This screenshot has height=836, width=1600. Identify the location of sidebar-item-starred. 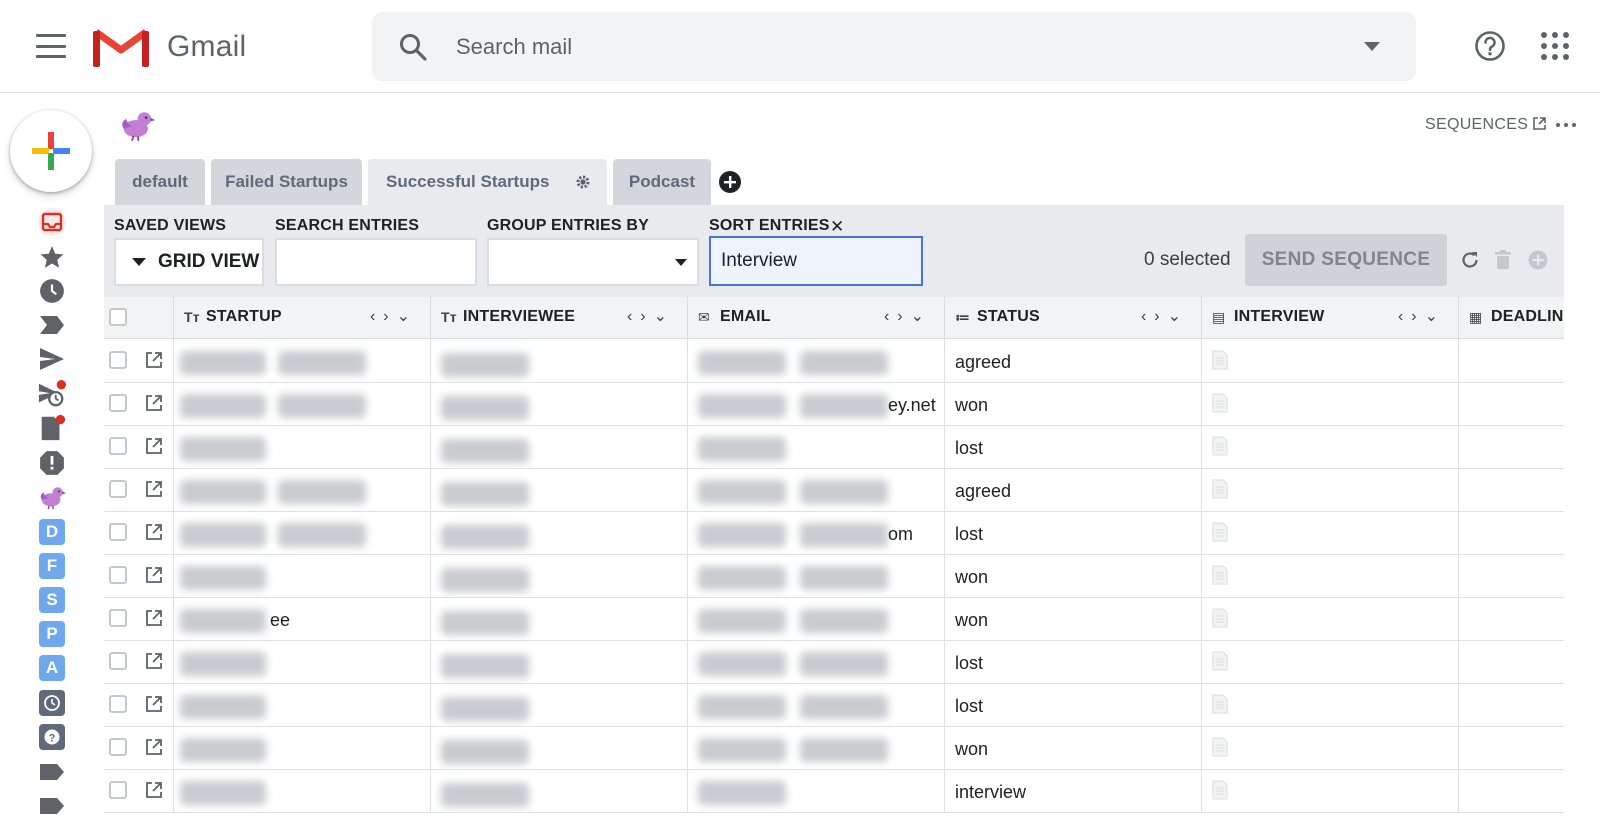
(52, 257).